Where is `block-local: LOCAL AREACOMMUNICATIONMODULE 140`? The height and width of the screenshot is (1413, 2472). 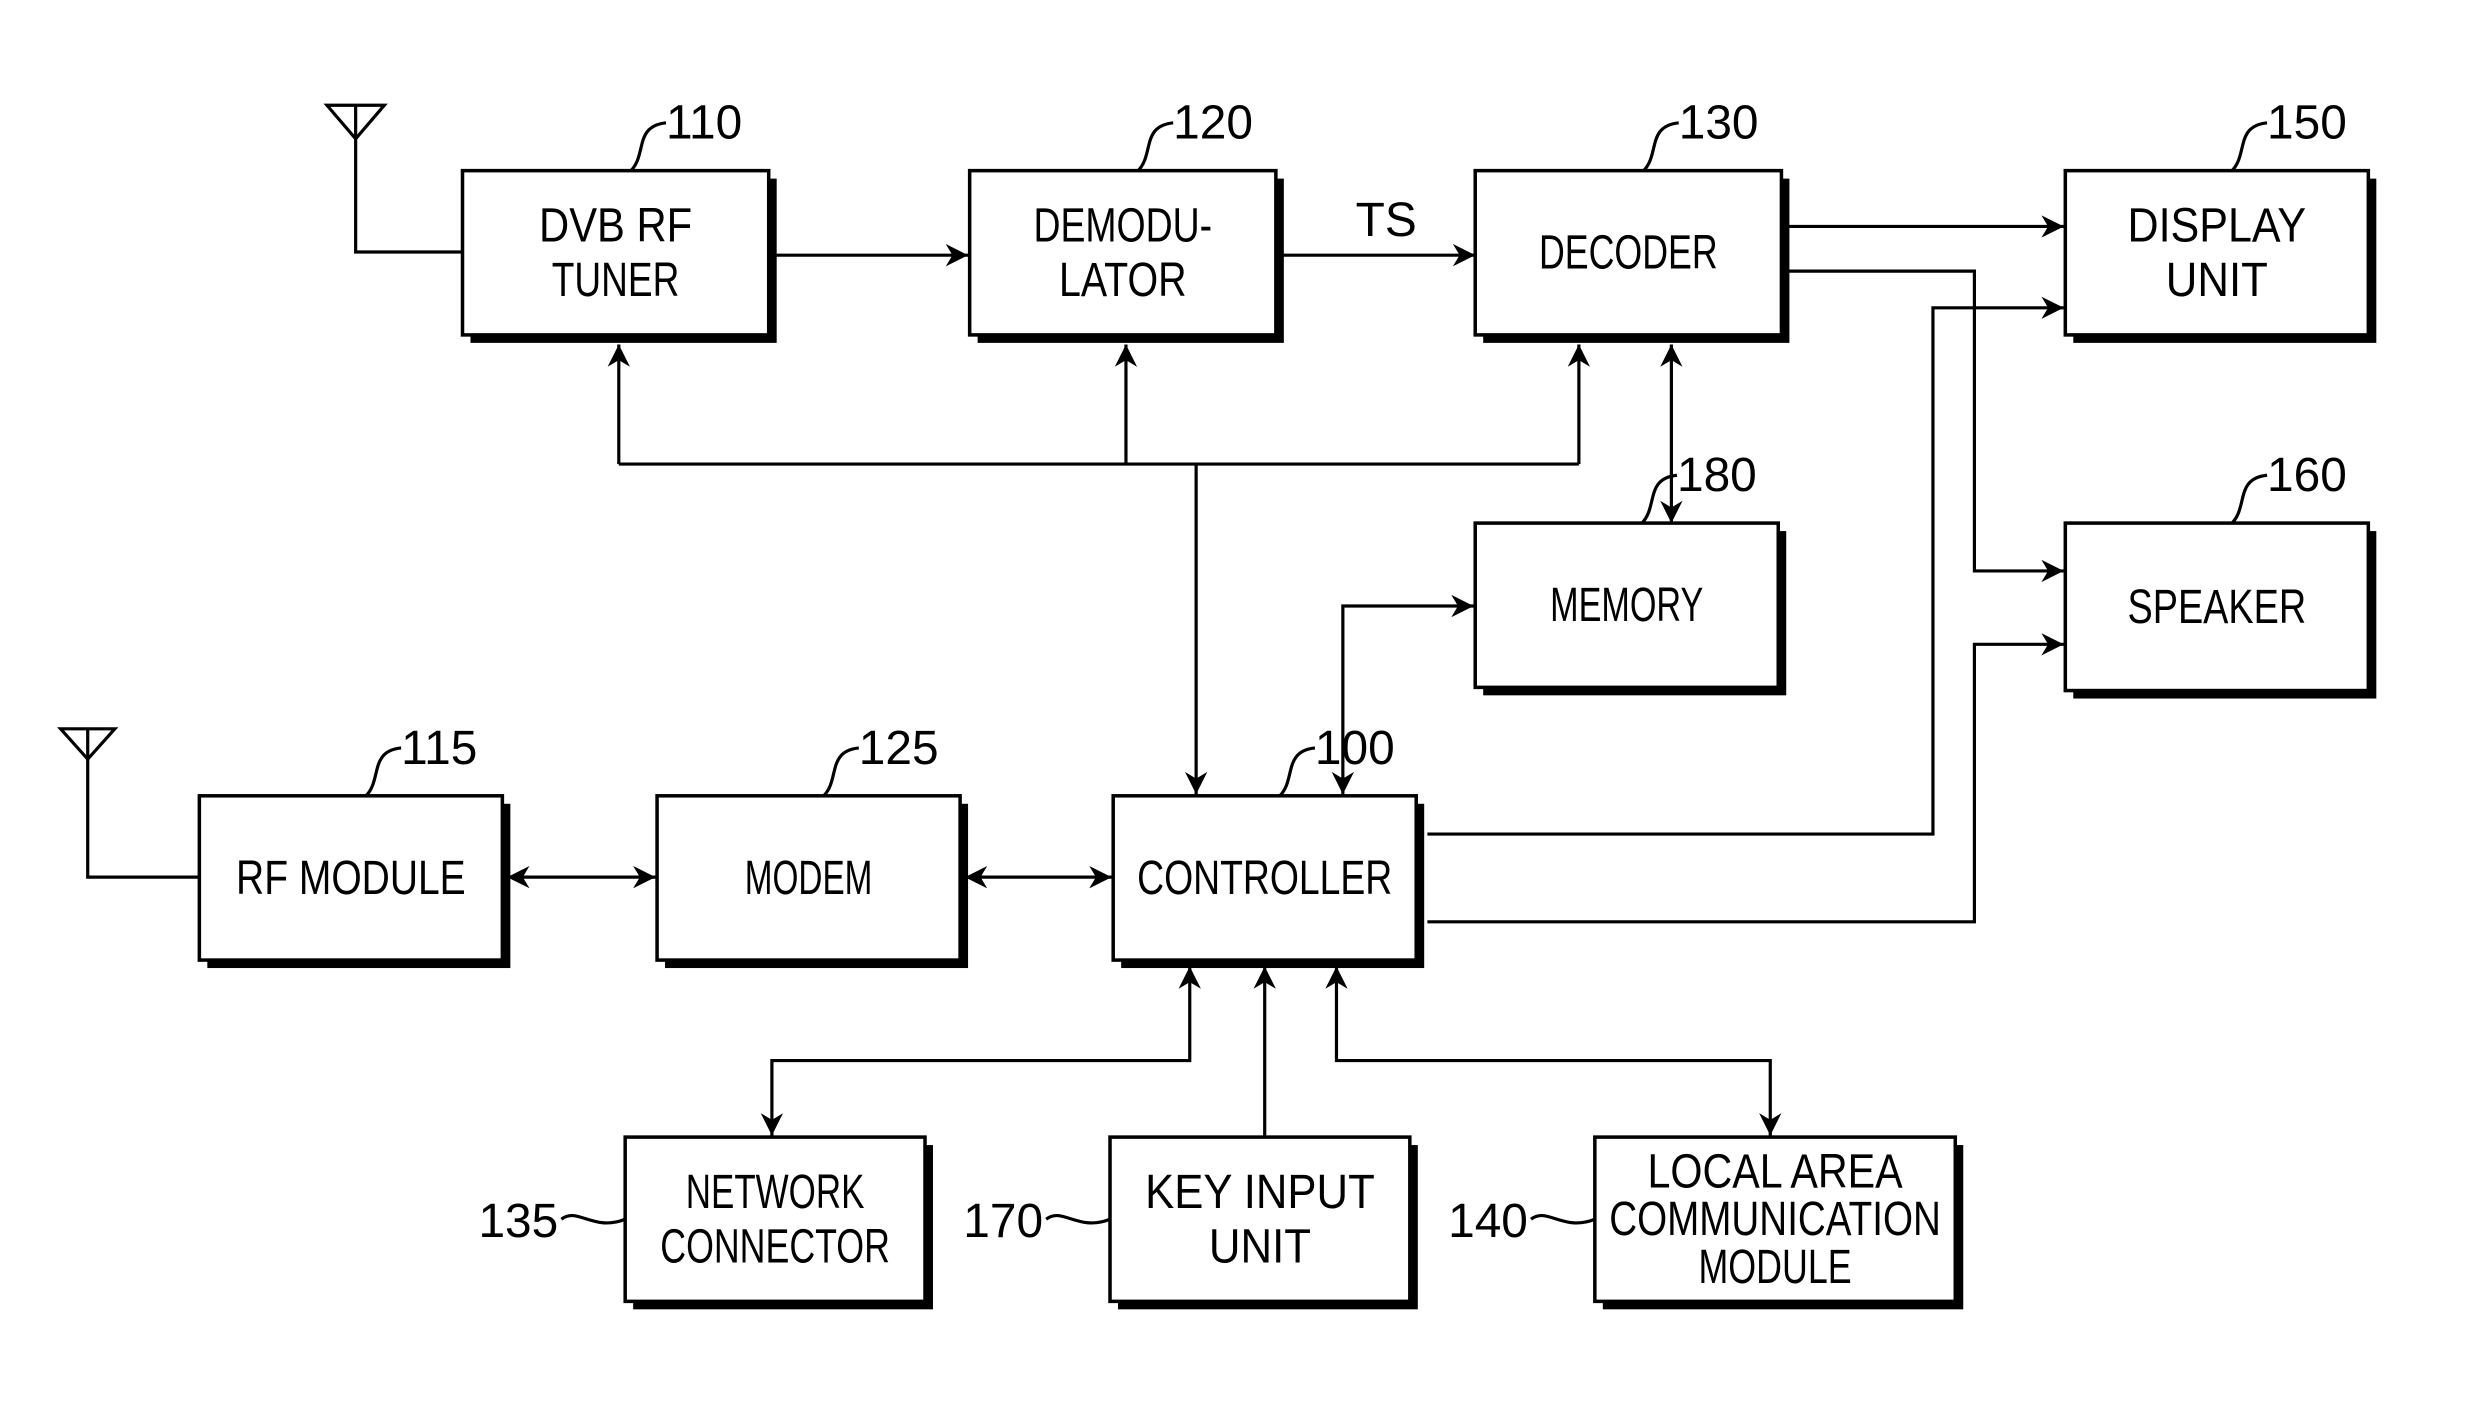
block-local: LOCAL AREACOMMUNICATIONMODULE 140 is located at coordinates (1706, 1222).